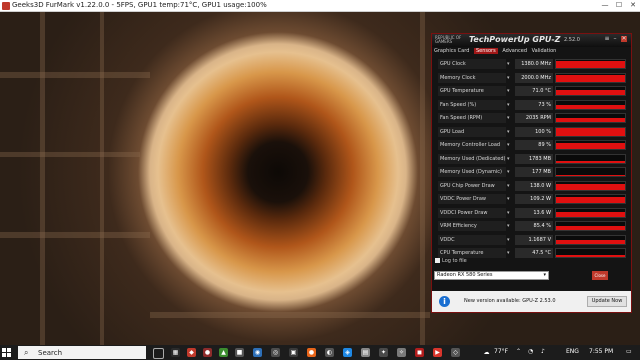  What do you see at coordinates (448, 39) in the screenshot?
I see `rog-logo: REPUBLIC OF GAMERS` at bounding box center [448, 39].